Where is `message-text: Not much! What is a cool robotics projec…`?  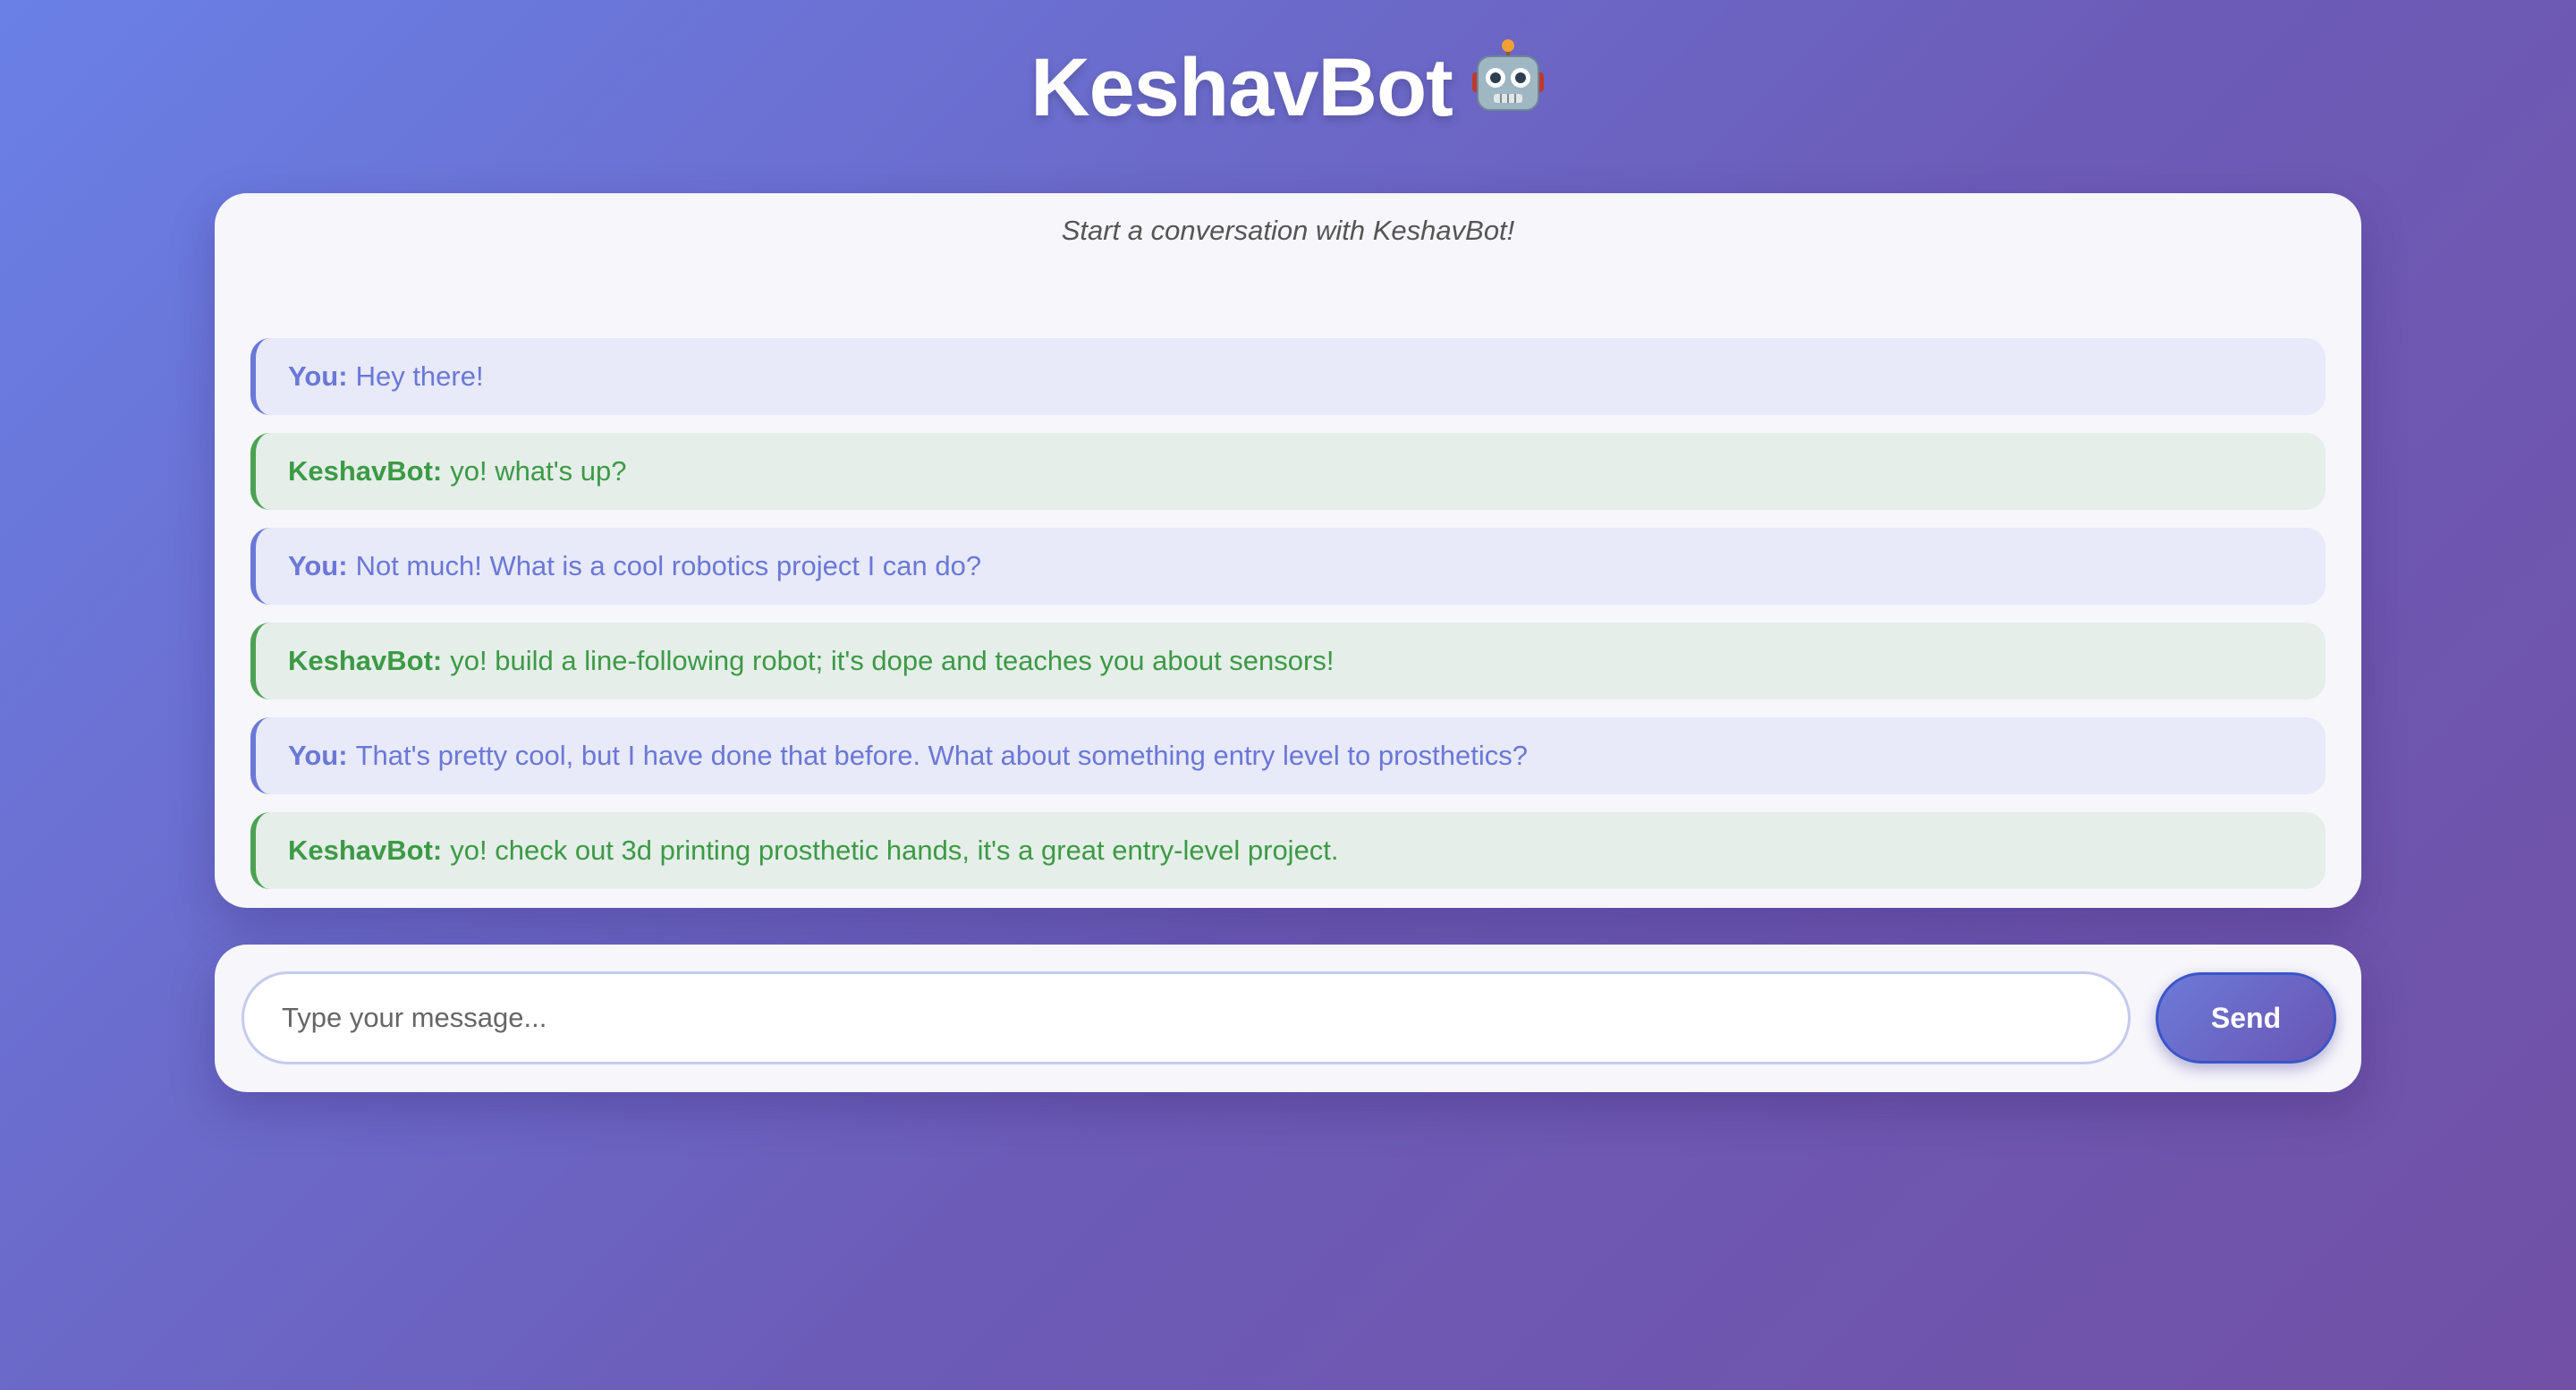
message-text: Not much! What is a cool robotics projec… is located at coordinates (668, 565).